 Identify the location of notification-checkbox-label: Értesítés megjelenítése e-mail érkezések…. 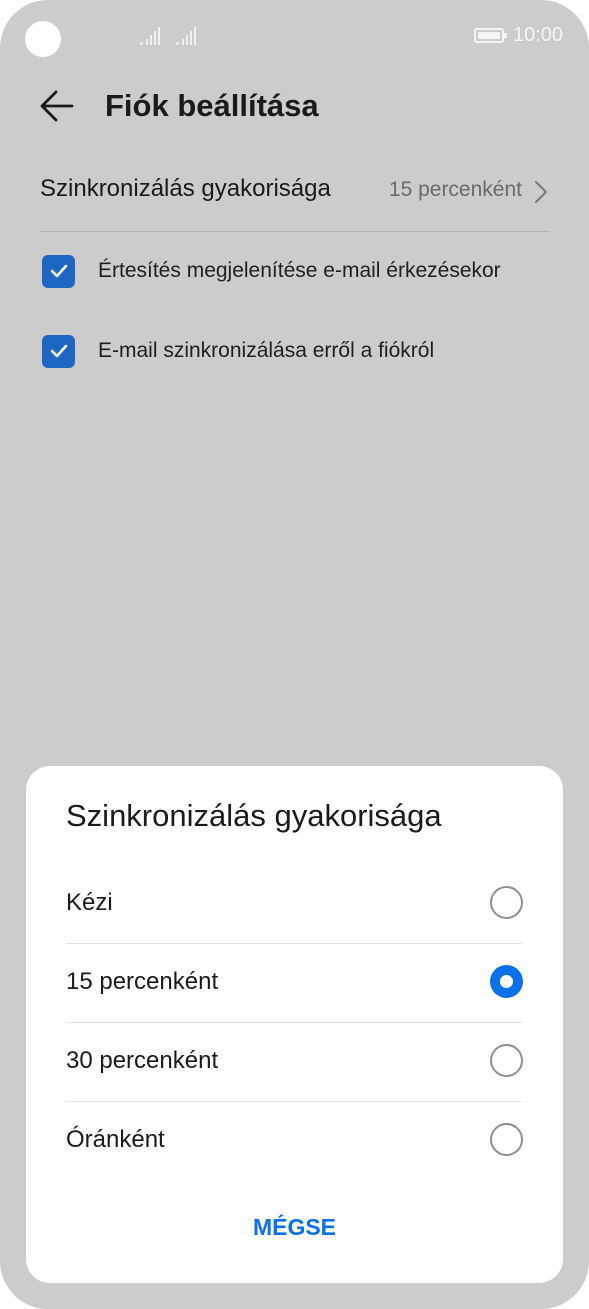
(299, 270).